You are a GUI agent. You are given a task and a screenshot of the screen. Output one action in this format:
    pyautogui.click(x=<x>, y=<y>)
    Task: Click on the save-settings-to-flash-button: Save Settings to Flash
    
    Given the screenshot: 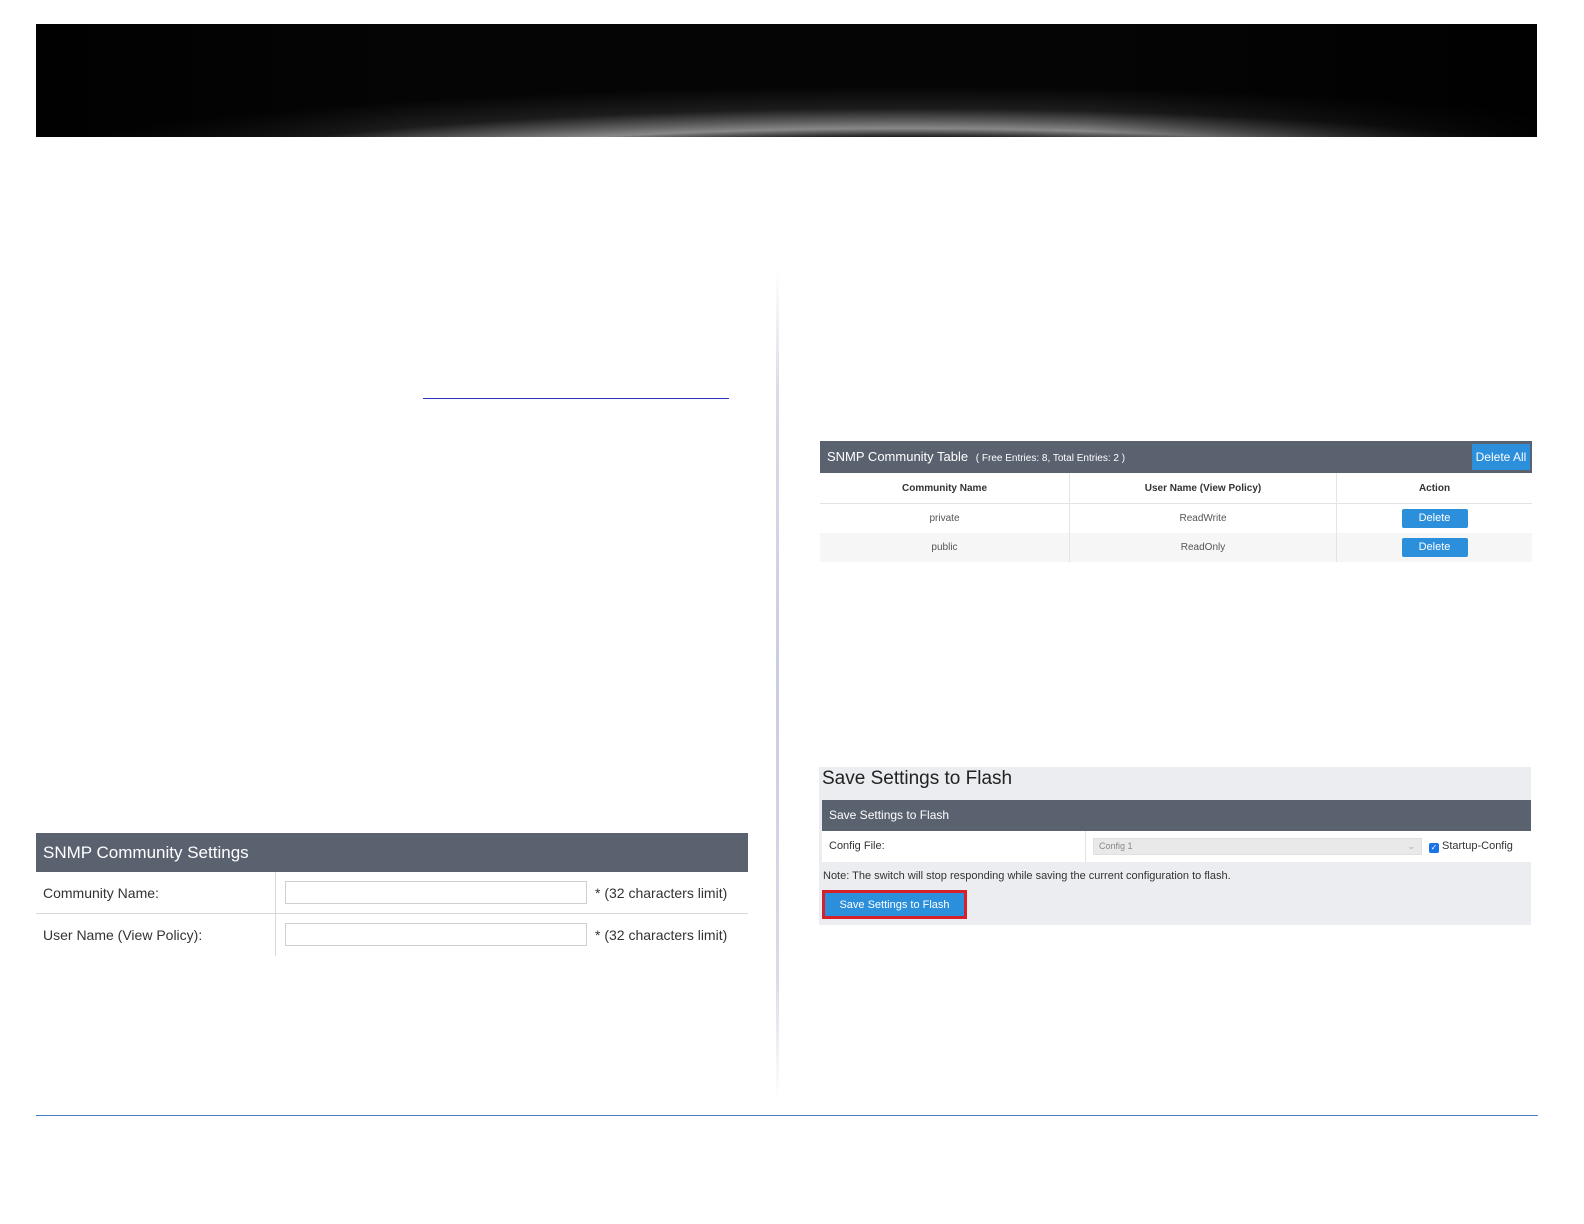 What is the action you would take?
    pyautogui.click(x=894, y=904)
    